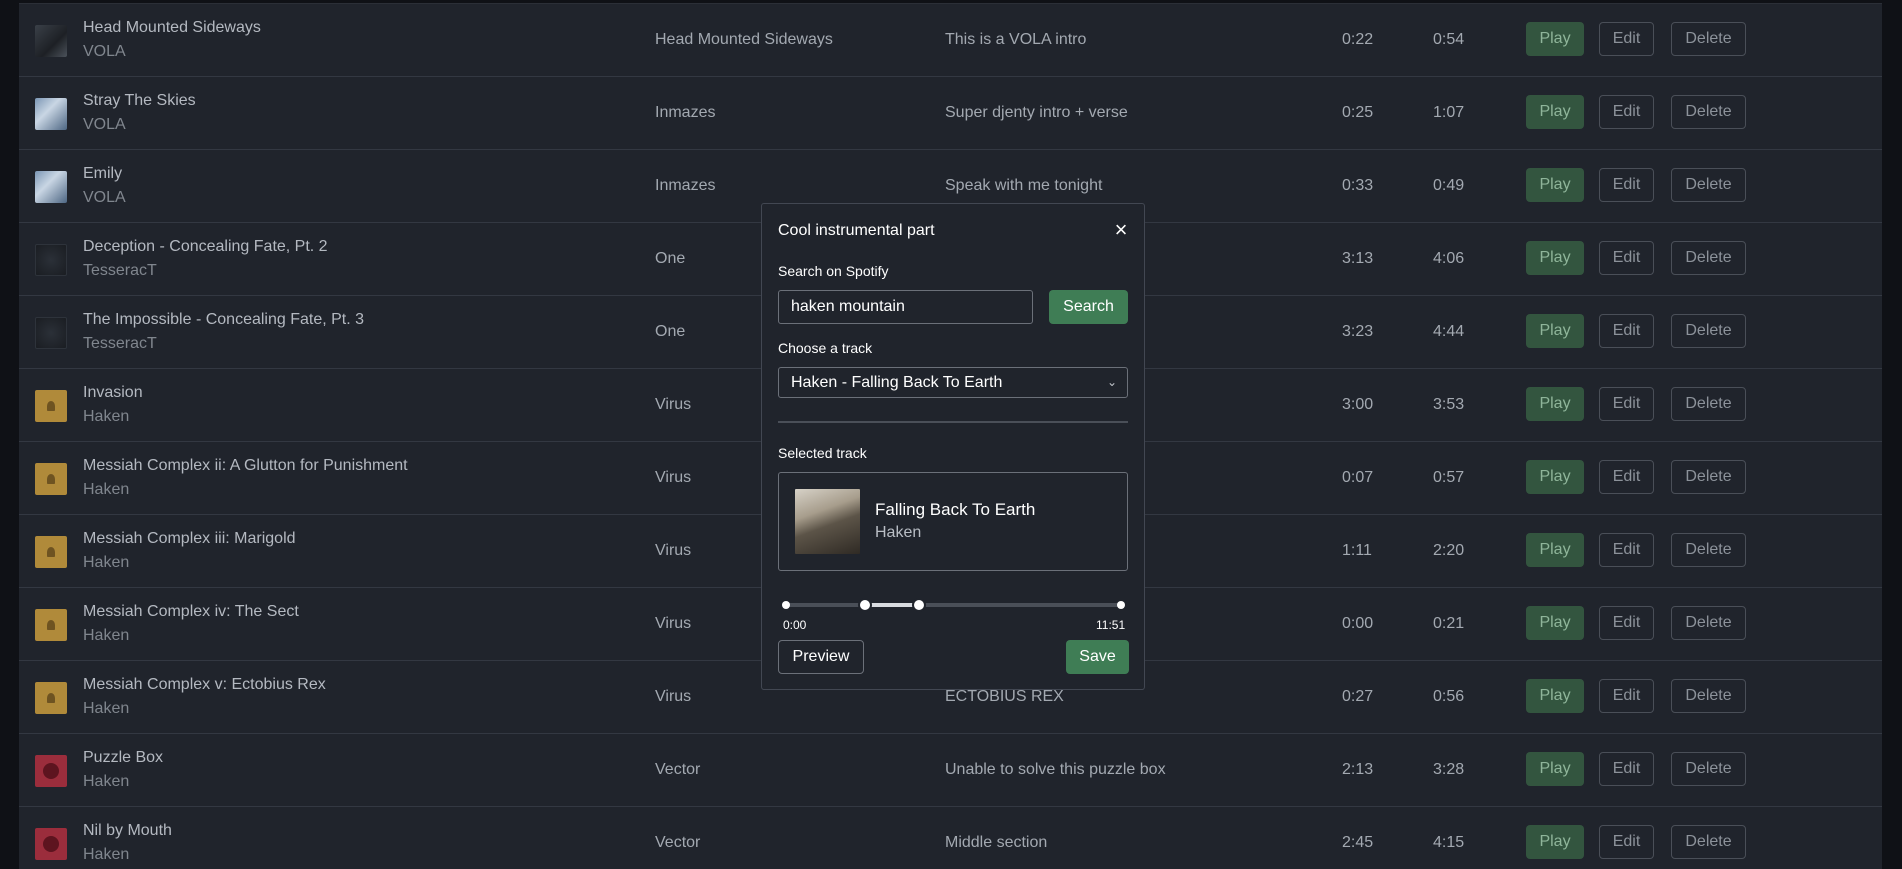  I want to click on close-icon: ×, so click(1121, 230).